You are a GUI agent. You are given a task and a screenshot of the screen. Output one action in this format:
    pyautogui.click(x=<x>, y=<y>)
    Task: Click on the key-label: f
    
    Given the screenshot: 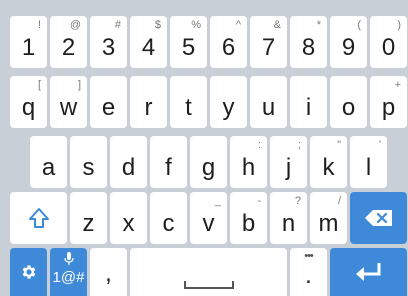 What is the action you would take?
    pyautogui.click(x=168, y=167)
    